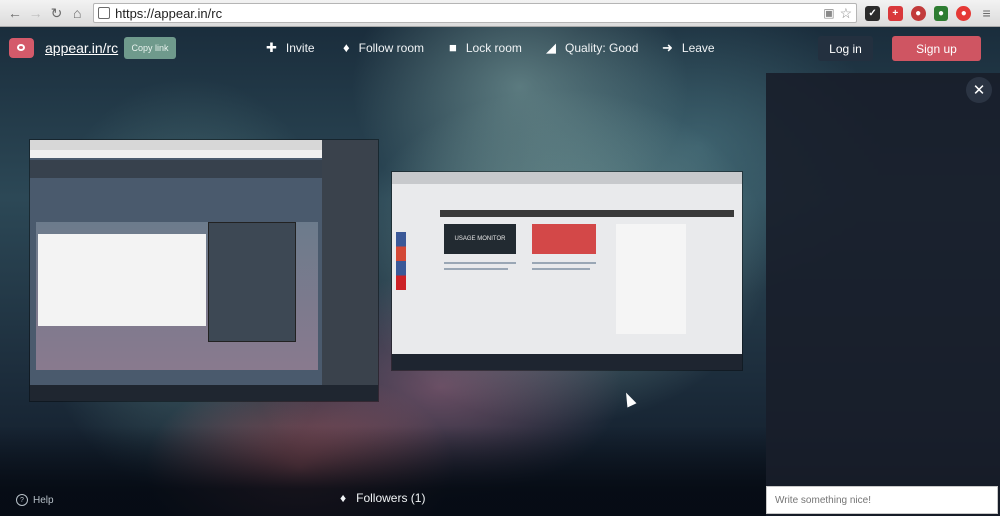  I want to click on url-text: https://appear.in/rc, so click(169, 13).